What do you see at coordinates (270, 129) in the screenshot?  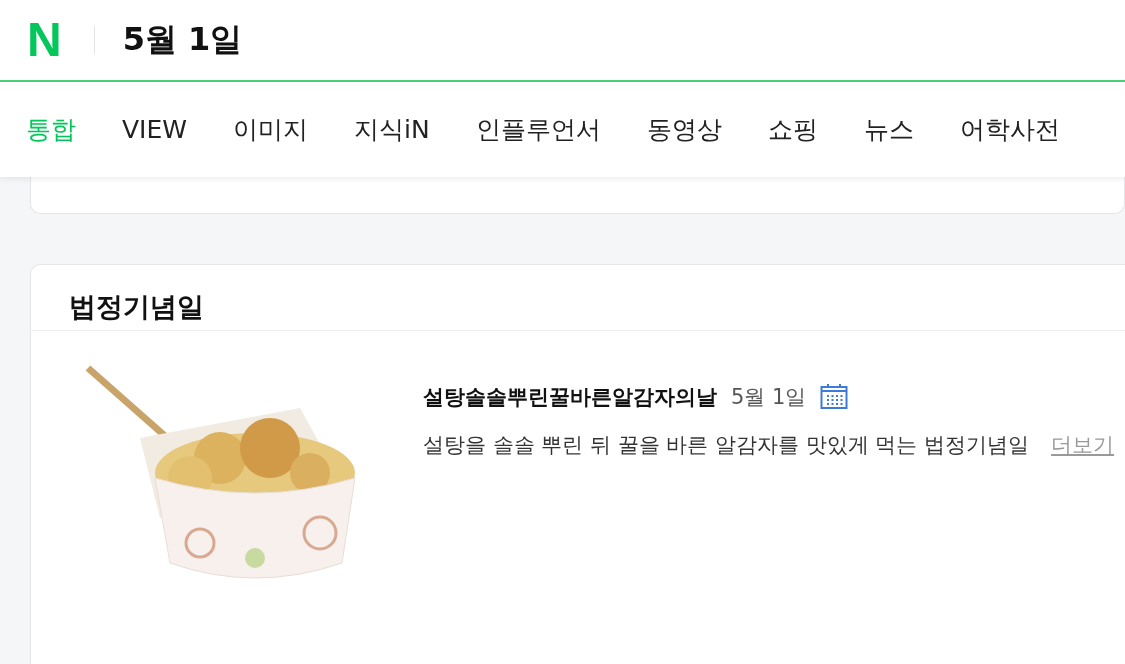 I see `tab: 이미지` at bounding box center [270, 129].